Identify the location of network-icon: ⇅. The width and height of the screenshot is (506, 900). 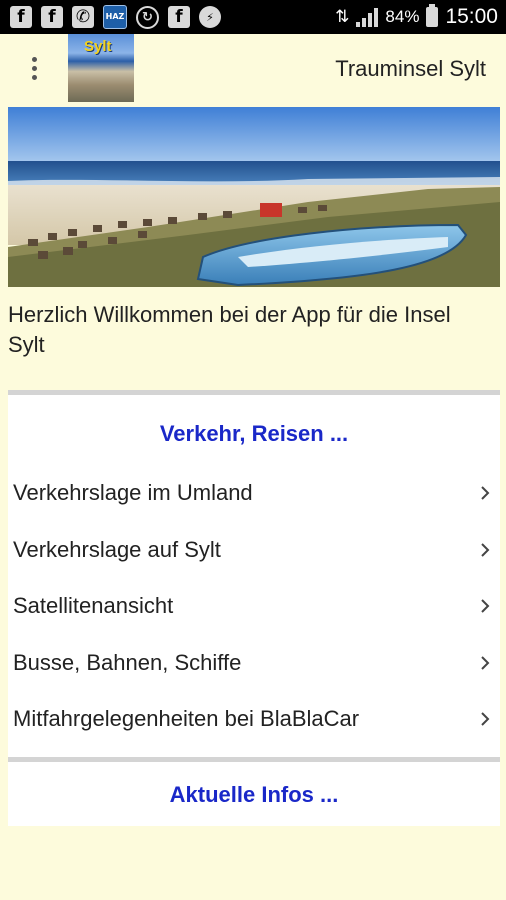
(342, 16).